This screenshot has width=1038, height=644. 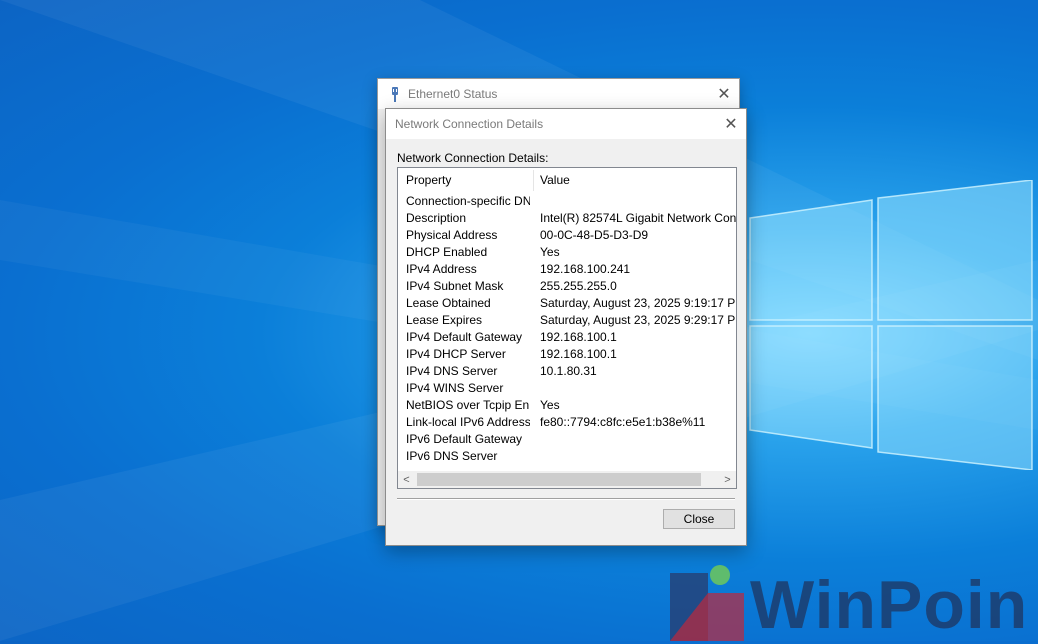 I want to click on window-title: Ethernet0 Status, so click(x=453, y=94).